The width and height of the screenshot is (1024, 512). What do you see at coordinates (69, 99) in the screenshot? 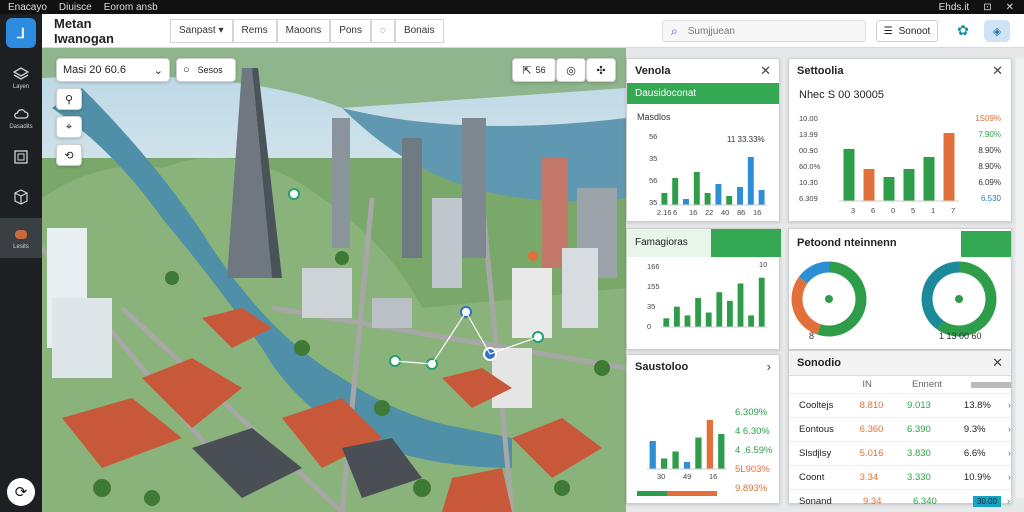
I see `map-tool-pin: ⚲` at bounding box center [69, 99].